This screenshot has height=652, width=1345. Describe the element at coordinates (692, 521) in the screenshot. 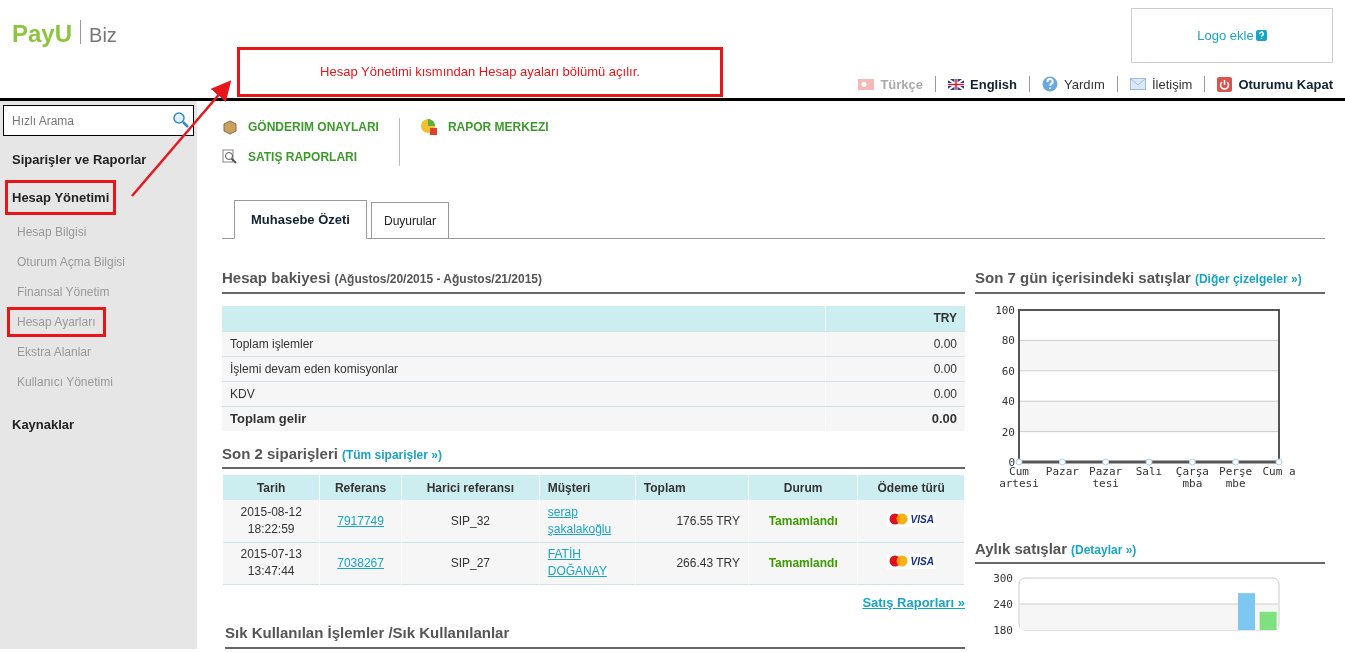

I see `table-cell: 176.55 TRY` at that location.